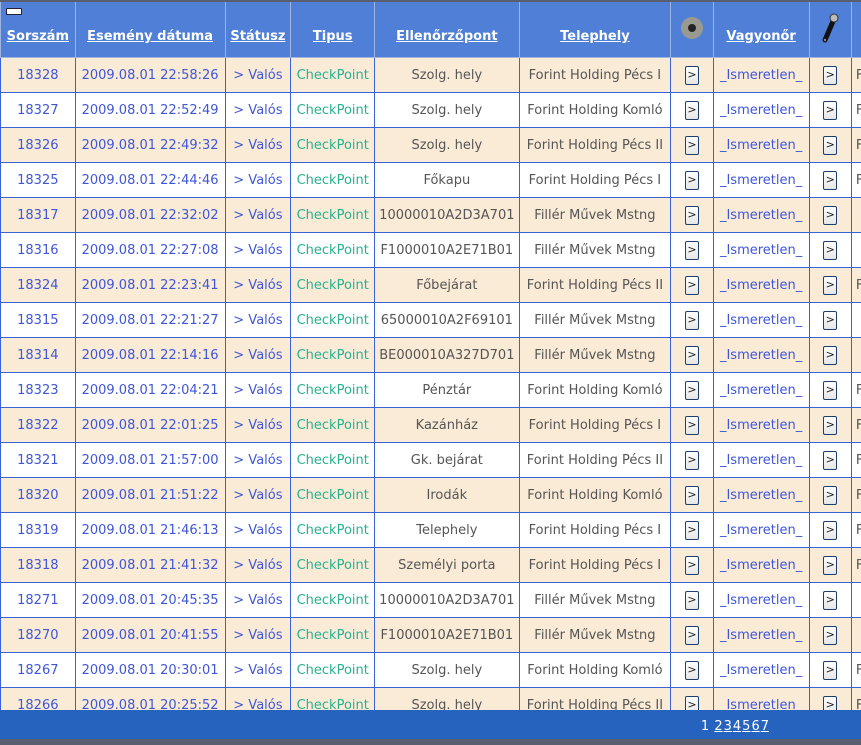 Image resolution: width=861 pixels, height=745 pixels. I want to click on sort-datum-link: Esemény dátuma, so click(150, 36).